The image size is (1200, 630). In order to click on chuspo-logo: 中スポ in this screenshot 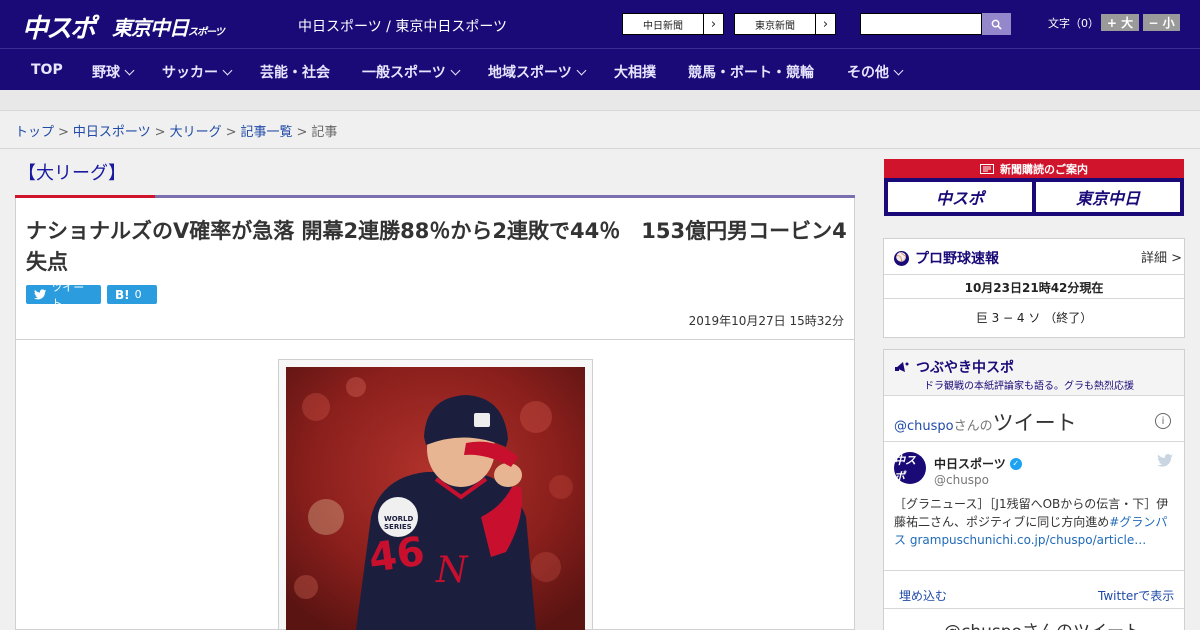, I will do `click(59, 26)`.